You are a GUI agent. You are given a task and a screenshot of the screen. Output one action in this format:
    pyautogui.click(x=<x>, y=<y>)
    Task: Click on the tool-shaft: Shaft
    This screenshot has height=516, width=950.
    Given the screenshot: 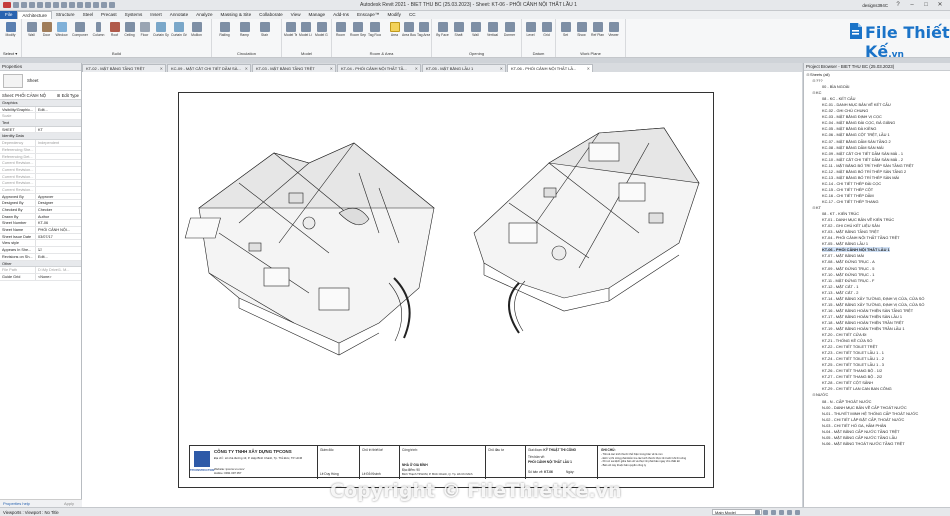 What is the action you would take?
    pyautogui.click(x=458, y=29)
    